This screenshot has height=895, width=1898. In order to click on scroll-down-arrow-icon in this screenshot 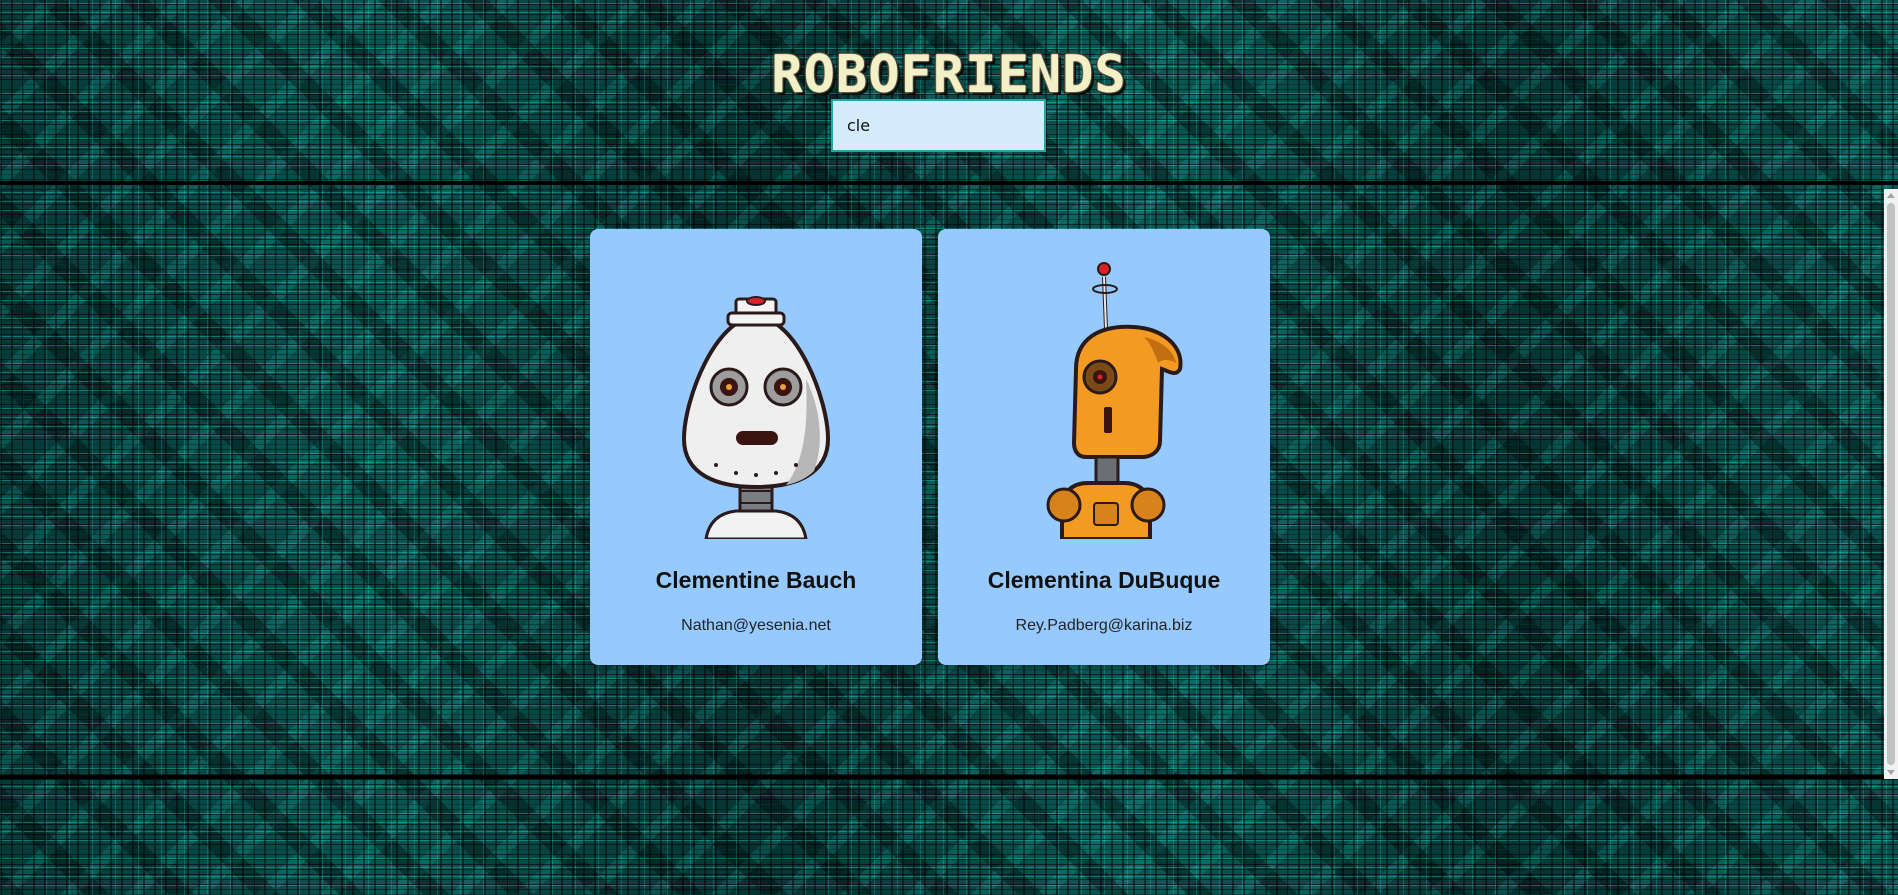, I will do `click(1891, 772)`.